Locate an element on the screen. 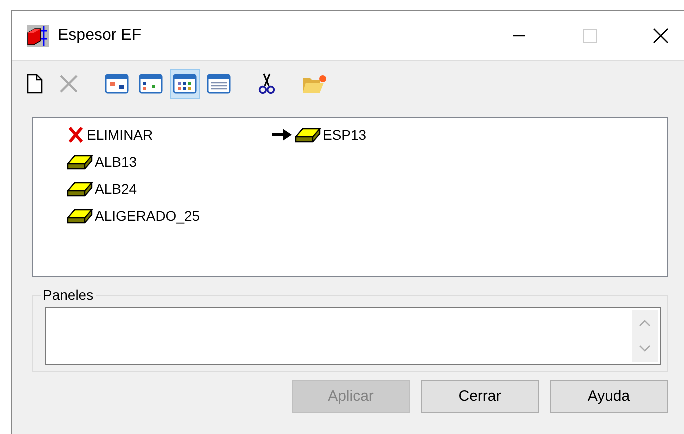 The width and height of the screenshot is (684, 434). scissors-icon is located at coordinates (267, 84).